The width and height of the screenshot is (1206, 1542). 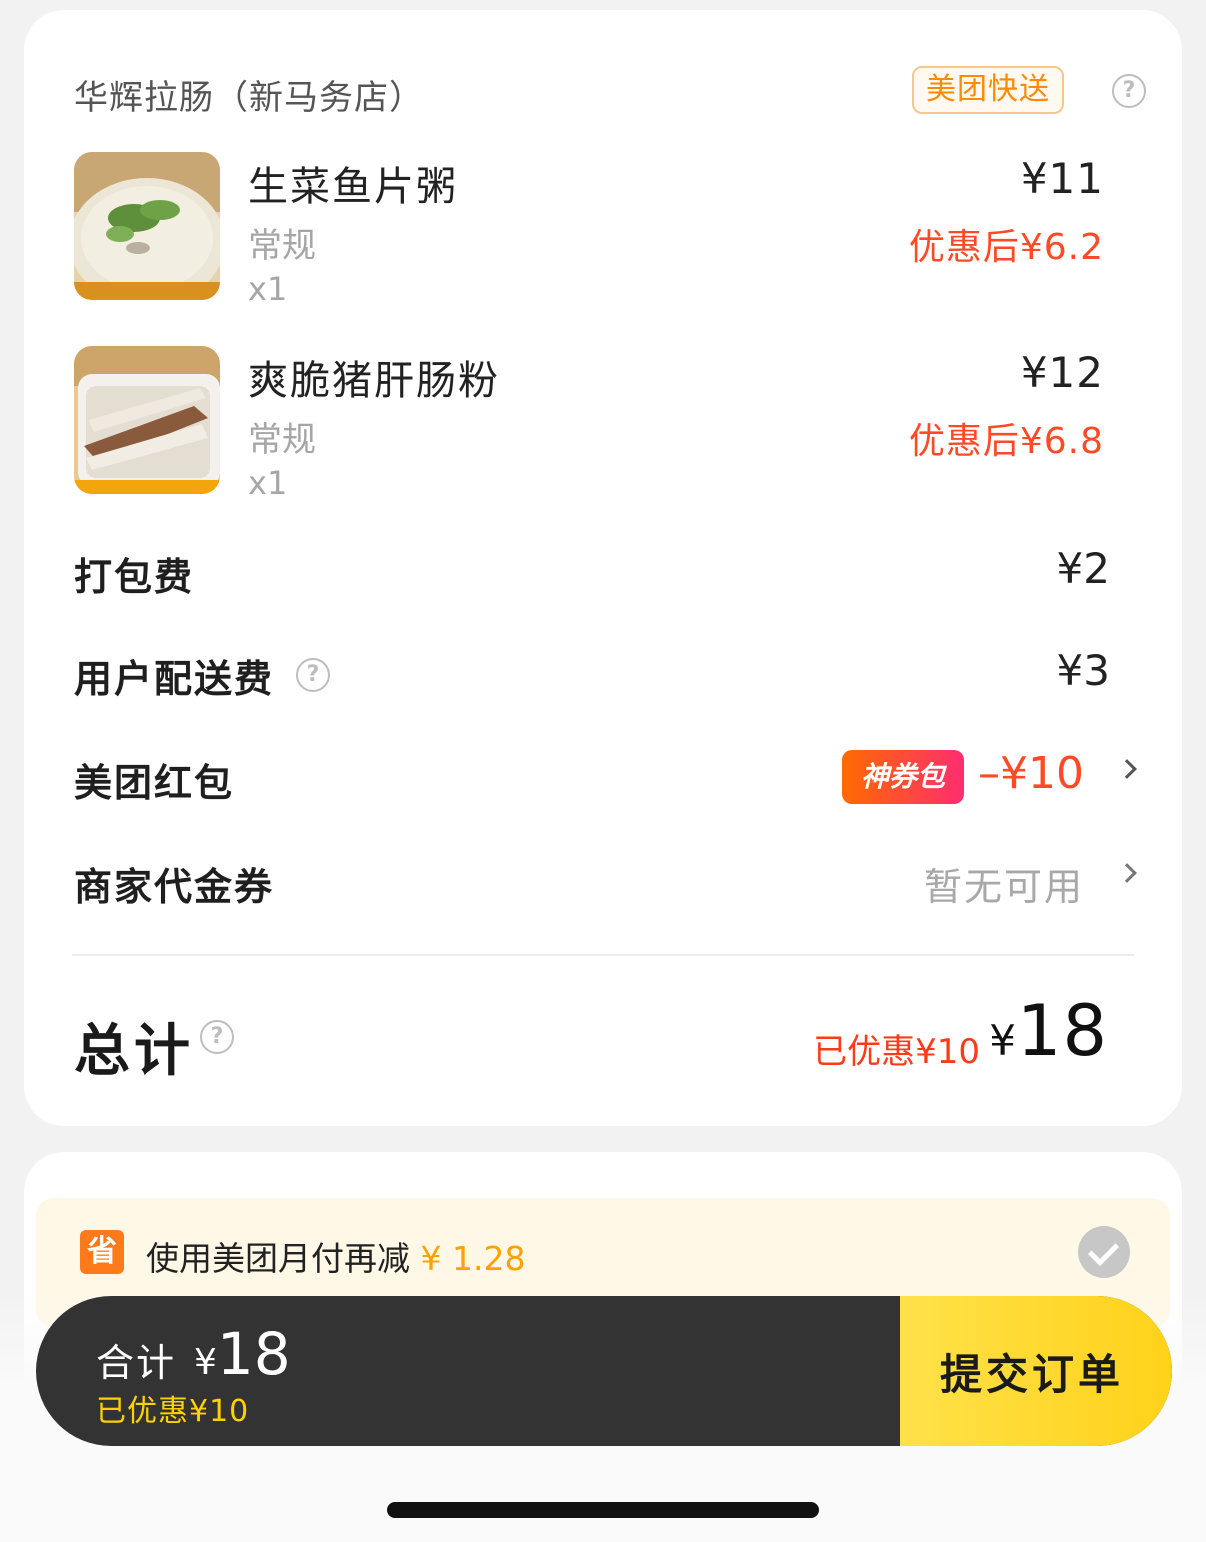 What do you see at coordinates (1031, 773) in the screenshot?
I see `redpack-value: –¥10` at bounding box center [1031, 773].